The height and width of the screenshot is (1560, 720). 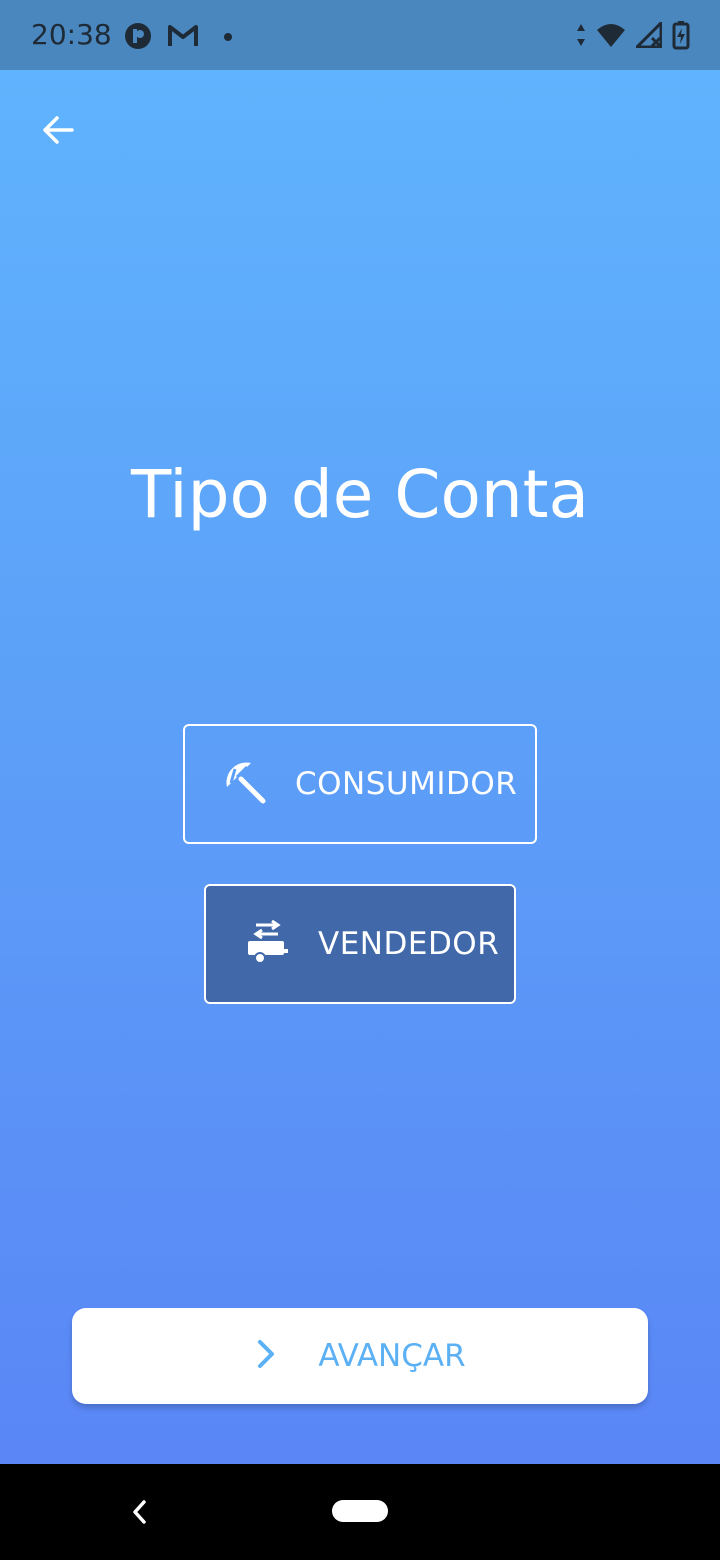 I want to click on back-button, so click(x=58, y=130).